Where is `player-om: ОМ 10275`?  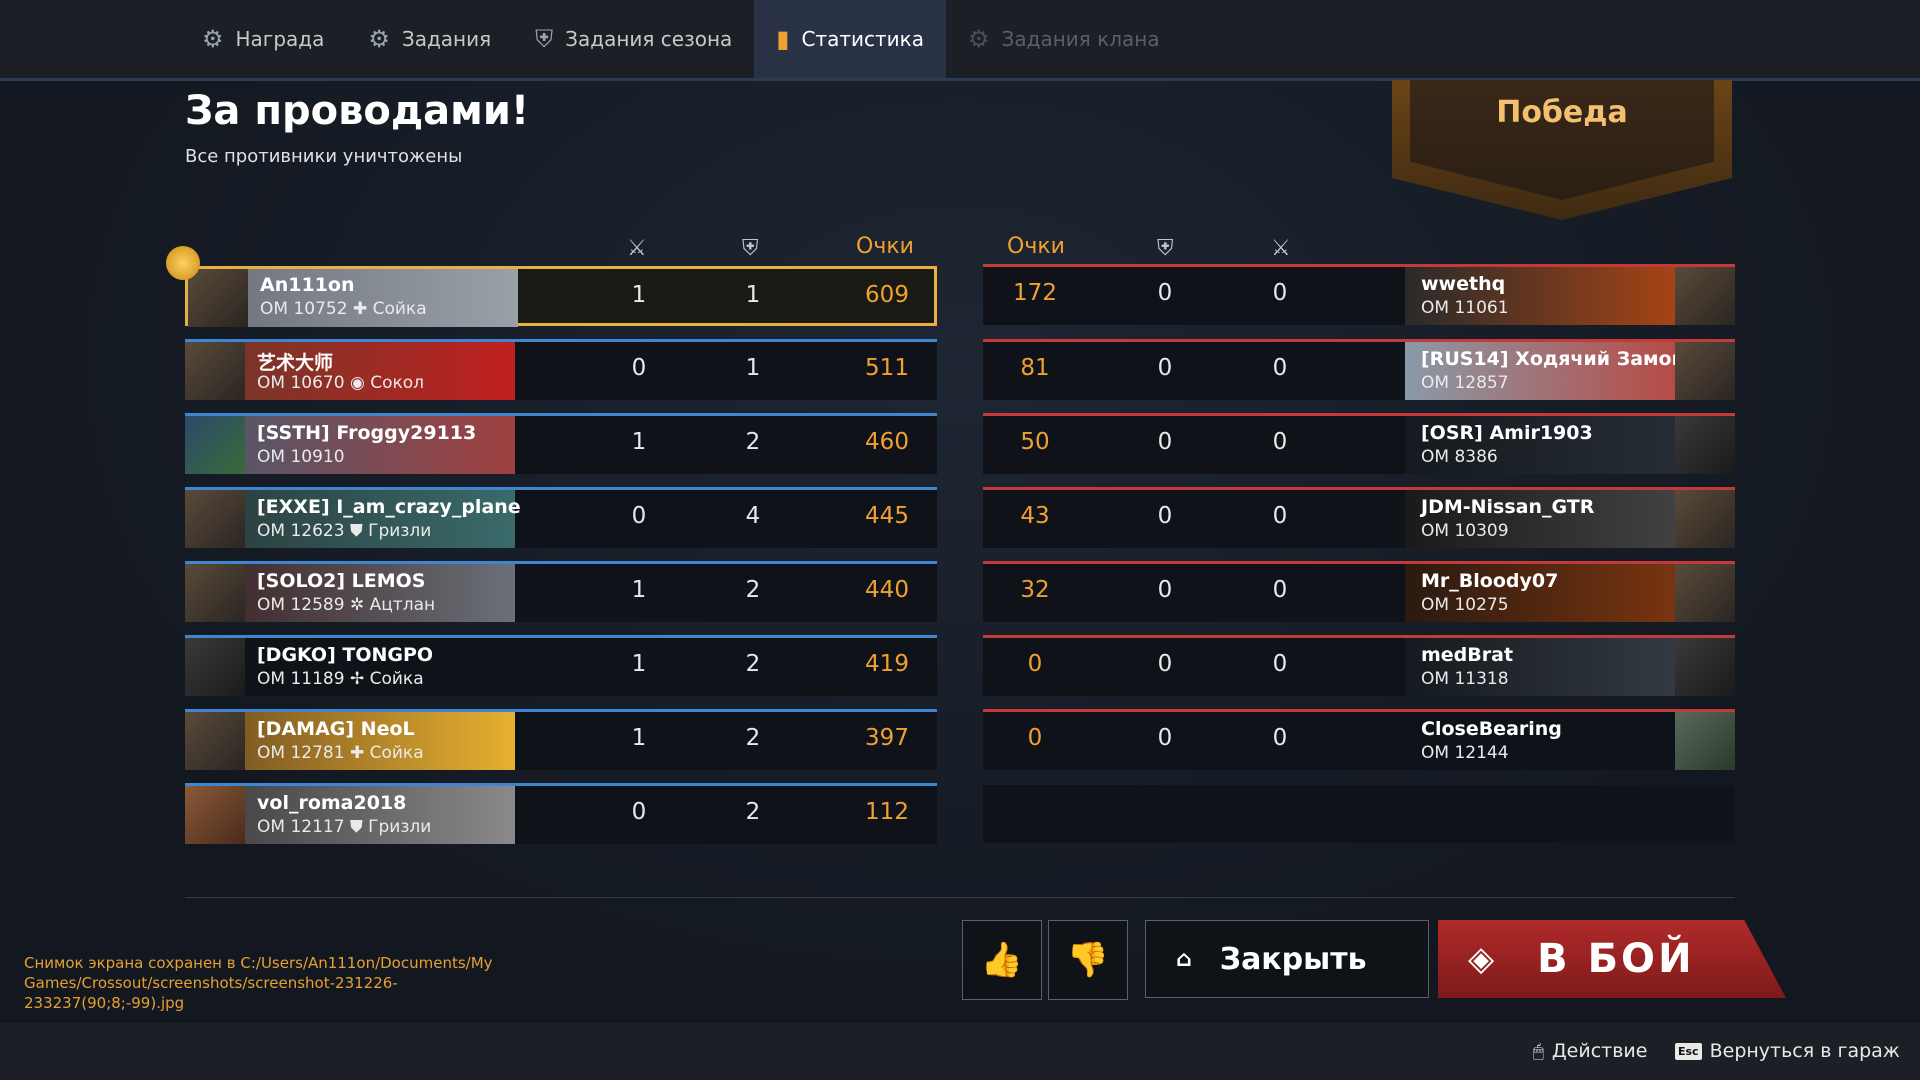 player-om: ОМ 10275 is located at coordinates (1465, 605).